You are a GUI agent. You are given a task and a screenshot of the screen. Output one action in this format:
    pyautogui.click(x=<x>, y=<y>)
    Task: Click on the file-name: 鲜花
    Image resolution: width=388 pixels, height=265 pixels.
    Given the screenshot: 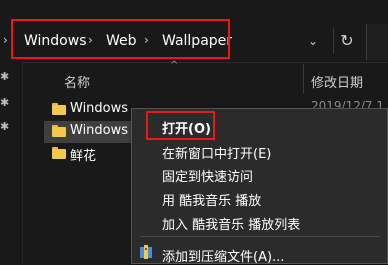 What is the action you would take?
    pyautogui.click(x=83, y=156)
    